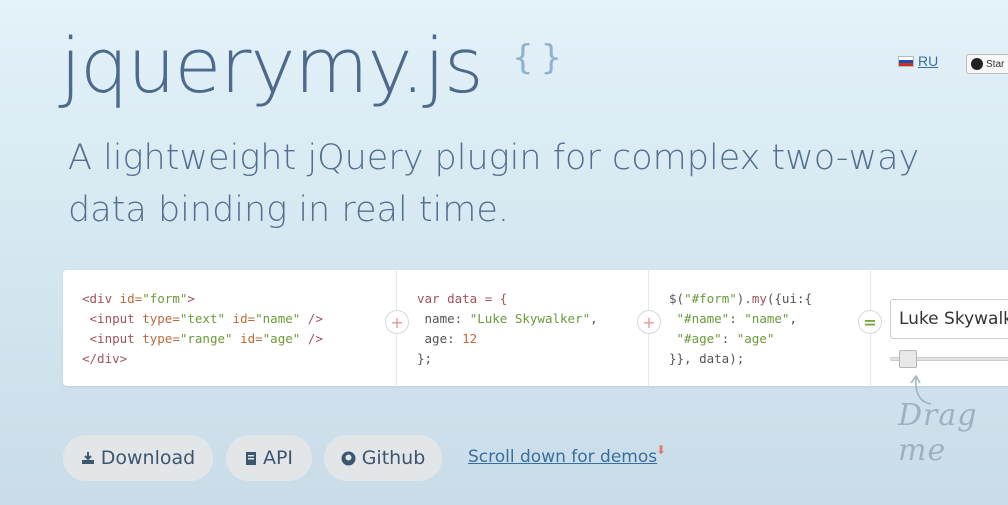 The image size is (1008, 505). What do you see at coordinates (383, 458) in the screenshot?
I see `github-button: Github` at bounding box center [383, 458].